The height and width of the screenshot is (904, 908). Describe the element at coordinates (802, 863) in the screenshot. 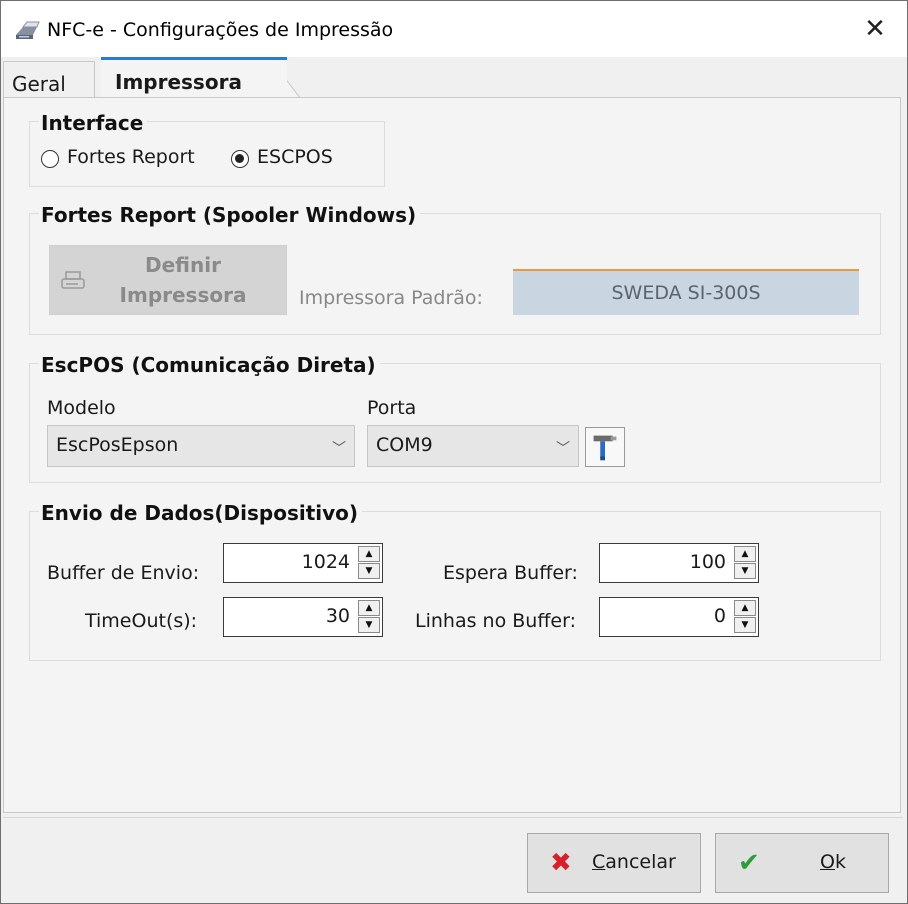

I see `ok-button: ✔ Ok` at that location.